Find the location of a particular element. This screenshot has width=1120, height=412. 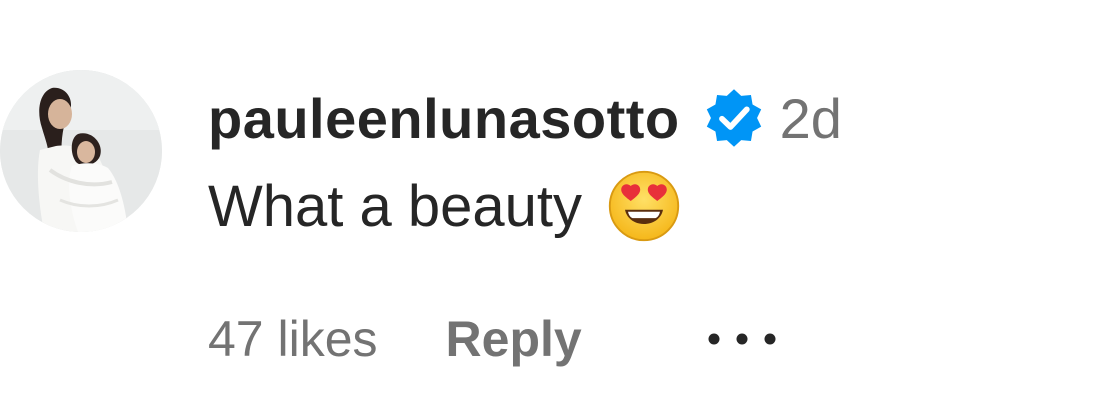

comment-header: pauleenlunasotto 2d is located at coordinates (525, 118).